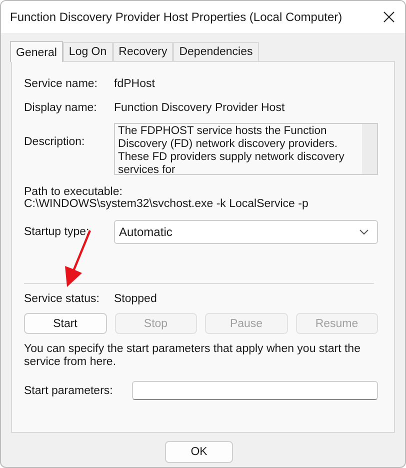 Image resolution: width=406 pixels, height=468 pixels. What do you see at coordinates (176, 17) in the screenshot?
I see `window-title: Function Discovery Provider Host Properties (Local Computer)` at bounding box center [176, 17].